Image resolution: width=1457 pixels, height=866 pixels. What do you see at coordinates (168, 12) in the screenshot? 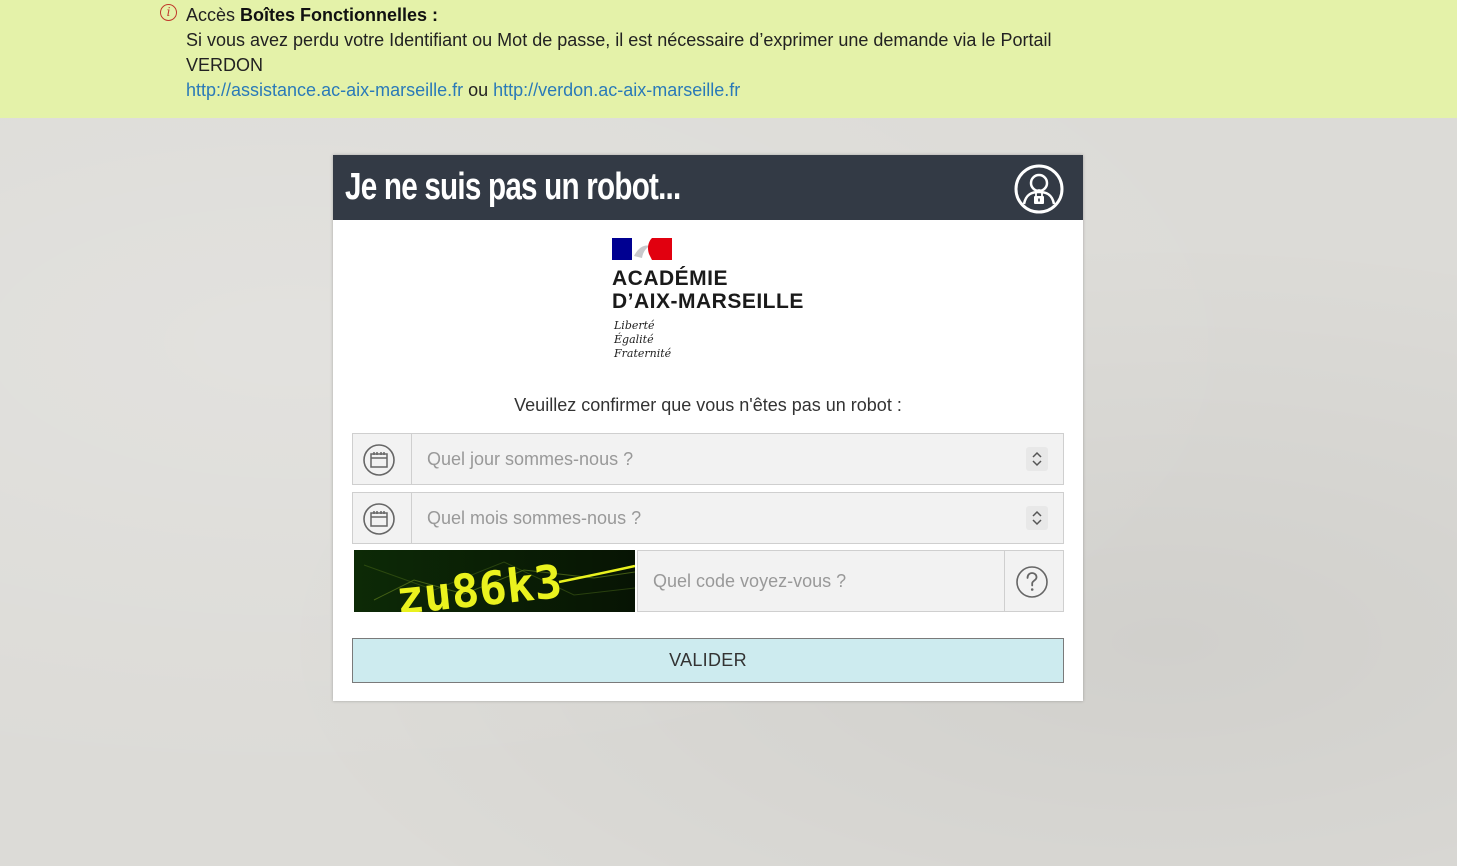
I see `info-icon: i` at bounding box center [168, 12].